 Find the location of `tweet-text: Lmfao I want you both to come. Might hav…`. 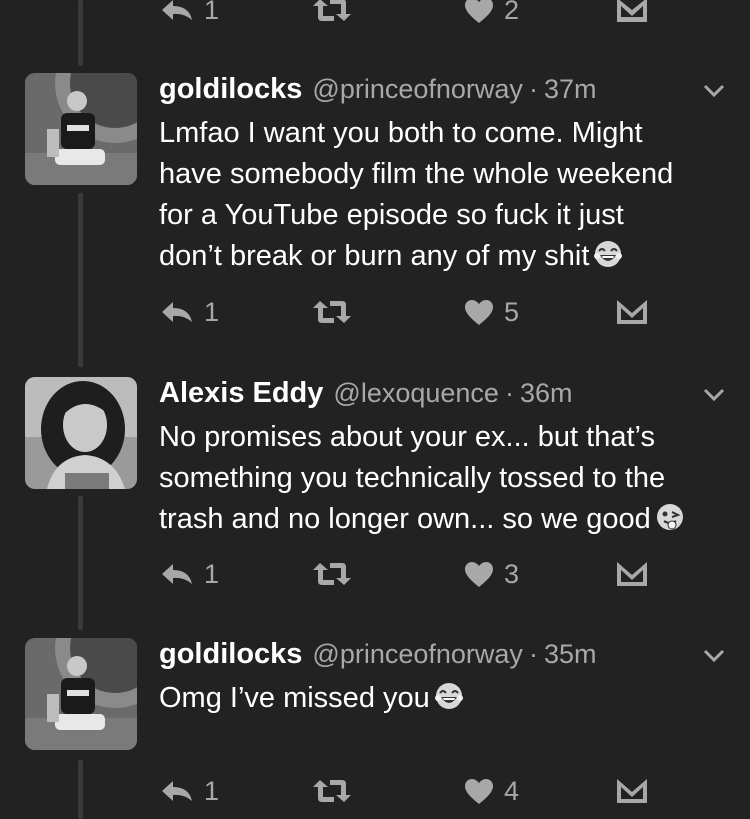

tweet-text: Lmfao I want you both to come. Might hav… is located at coordinates (439, 195).